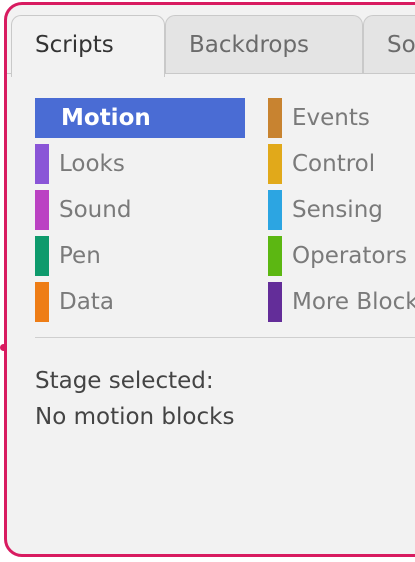 The width and height of the screenshot is (415, 562). I want to click on category-sensing-label: Sensing, so click(337, 210).